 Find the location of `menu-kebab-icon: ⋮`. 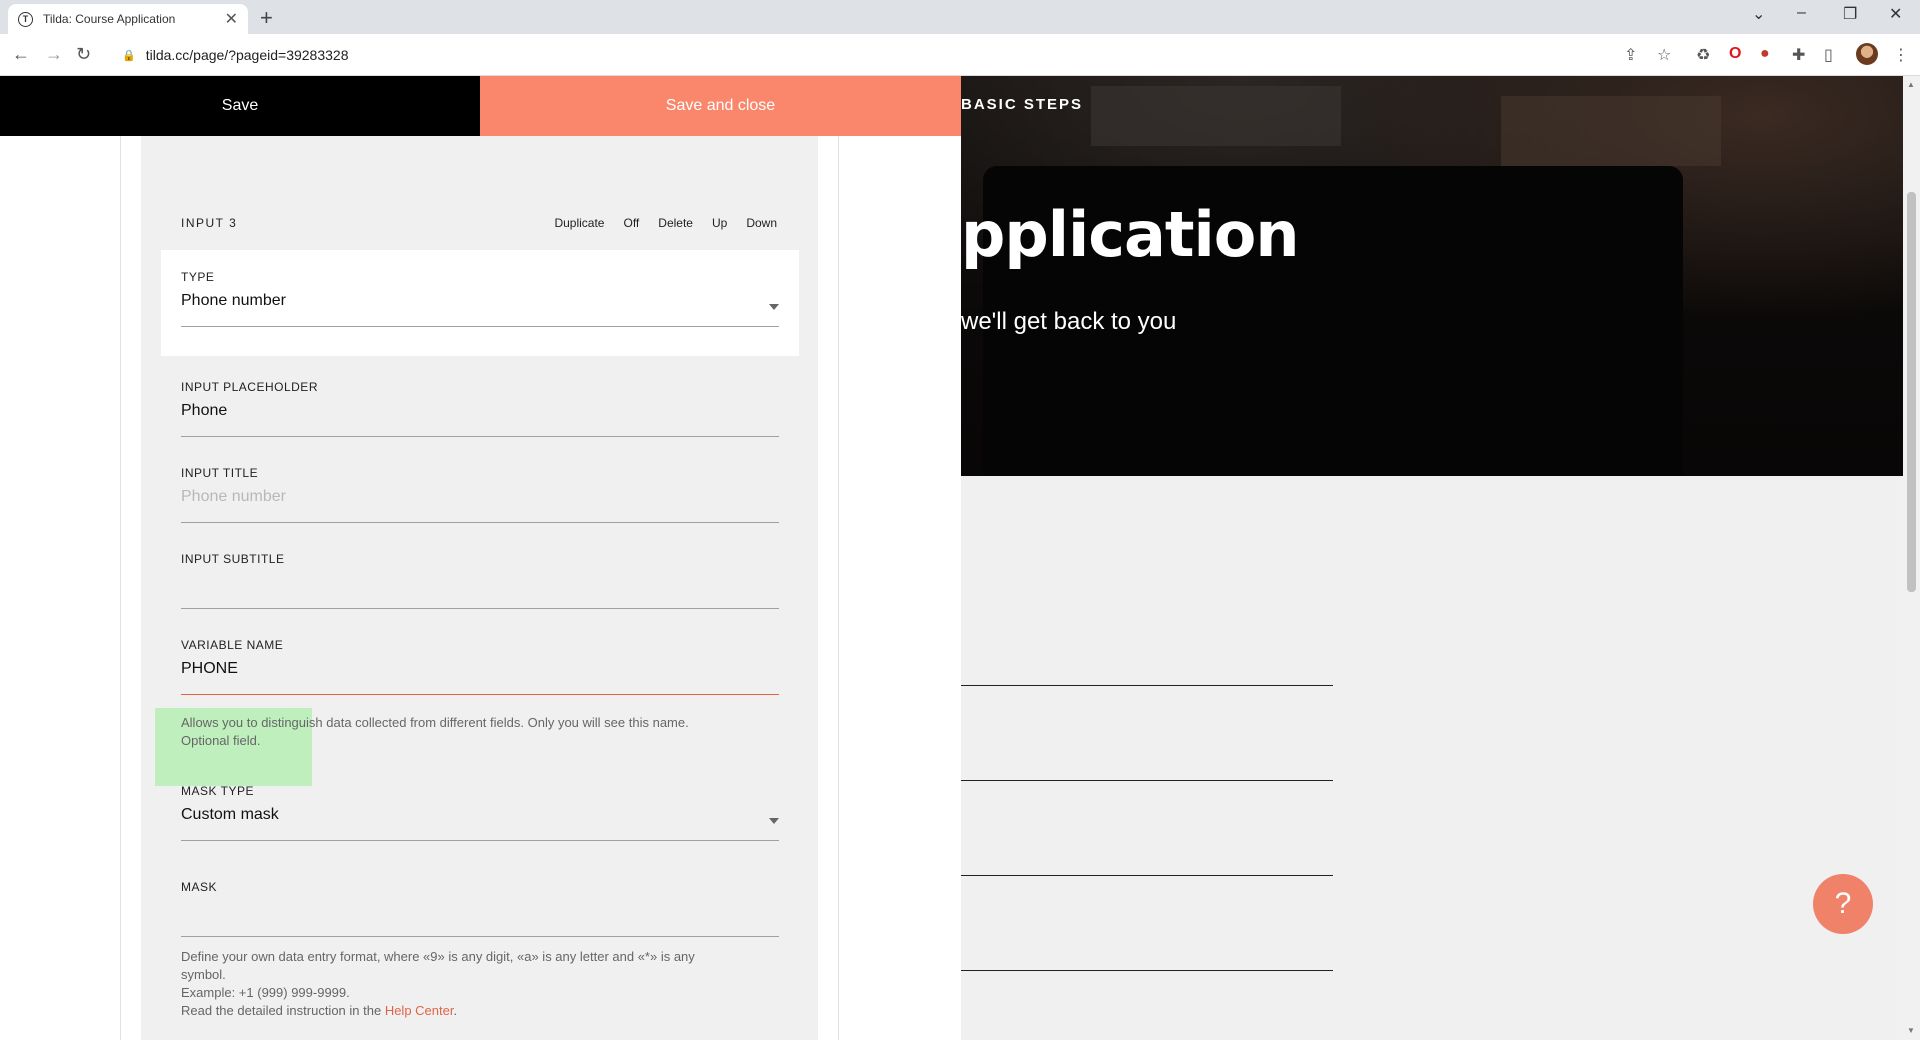

menu-kebab-icon: ⋮ is located at coordinates (1901, 55).